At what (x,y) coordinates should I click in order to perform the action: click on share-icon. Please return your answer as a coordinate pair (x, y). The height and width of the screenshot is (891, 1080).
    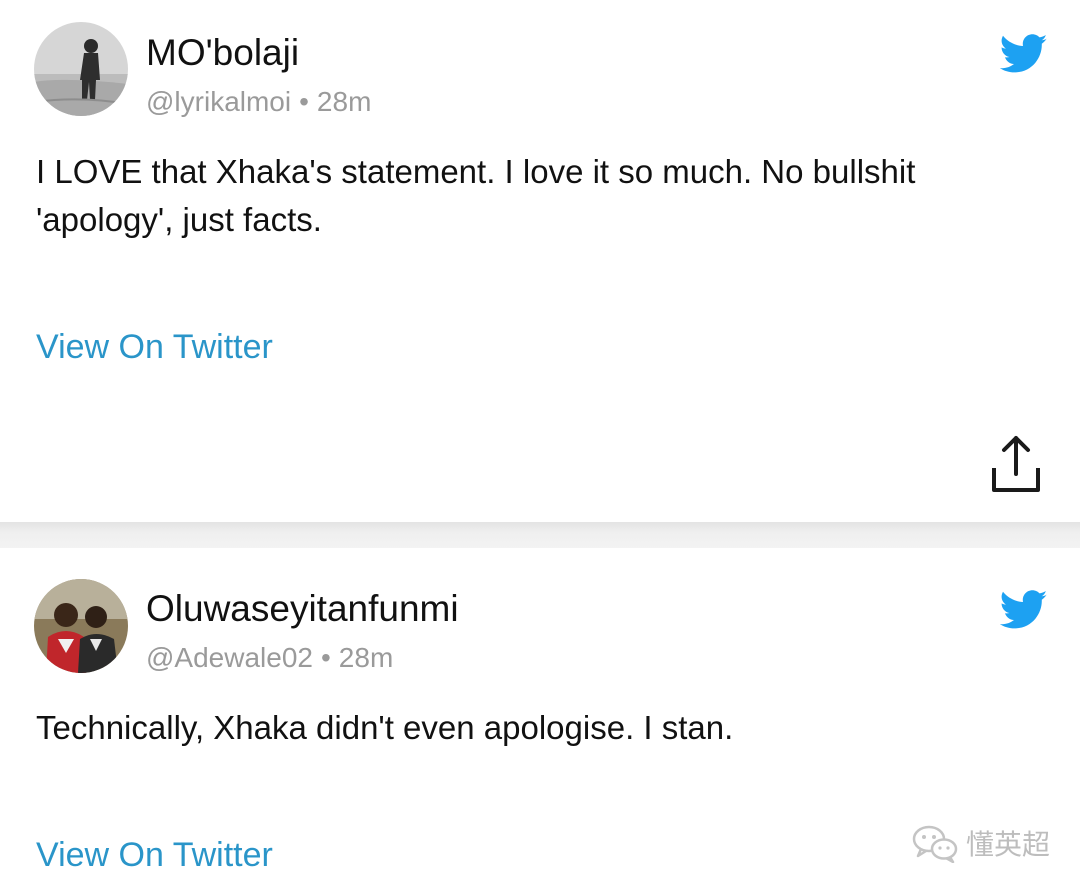
    Looking at the image, I should click on (1016, 464).